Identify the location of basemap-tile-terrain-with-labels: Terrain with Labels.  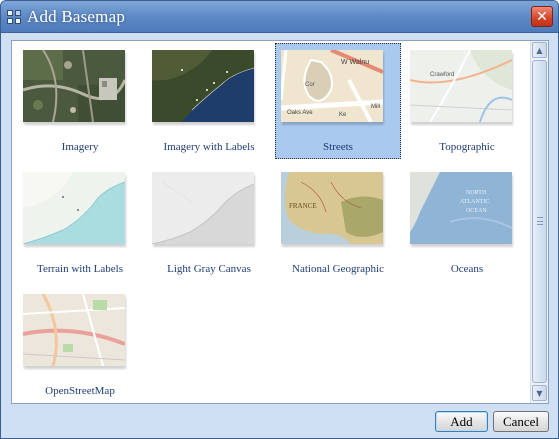
(80, 223).